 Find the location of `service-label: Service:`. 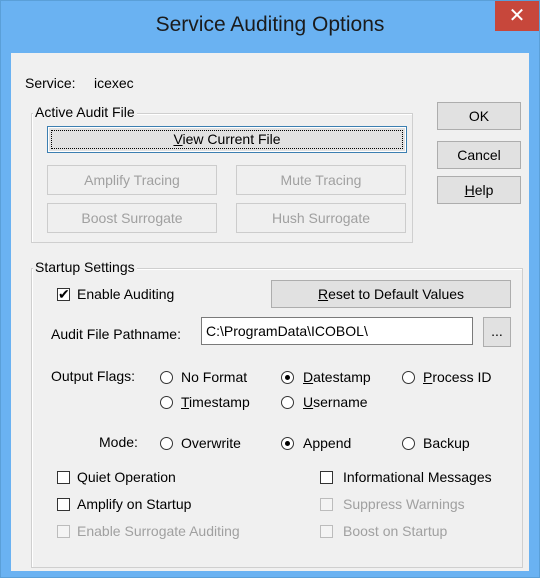

service-label: Service: is located at coordinates (50, 83).